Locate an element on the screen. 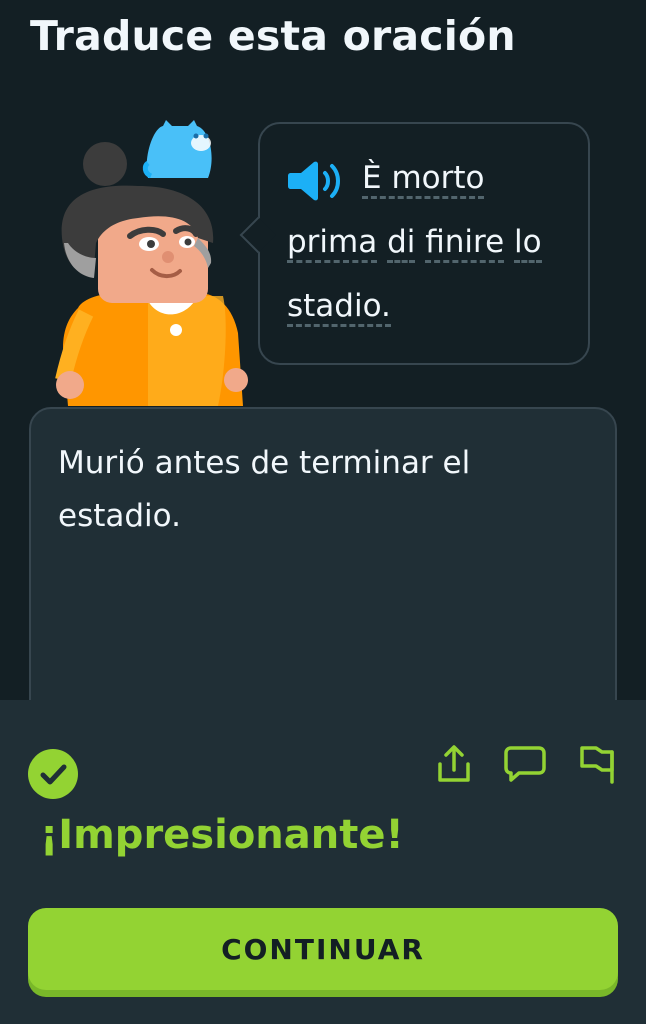 This screenshot has height=1024, width=646. prompt-word: prima is located at coordinates (332, 244).